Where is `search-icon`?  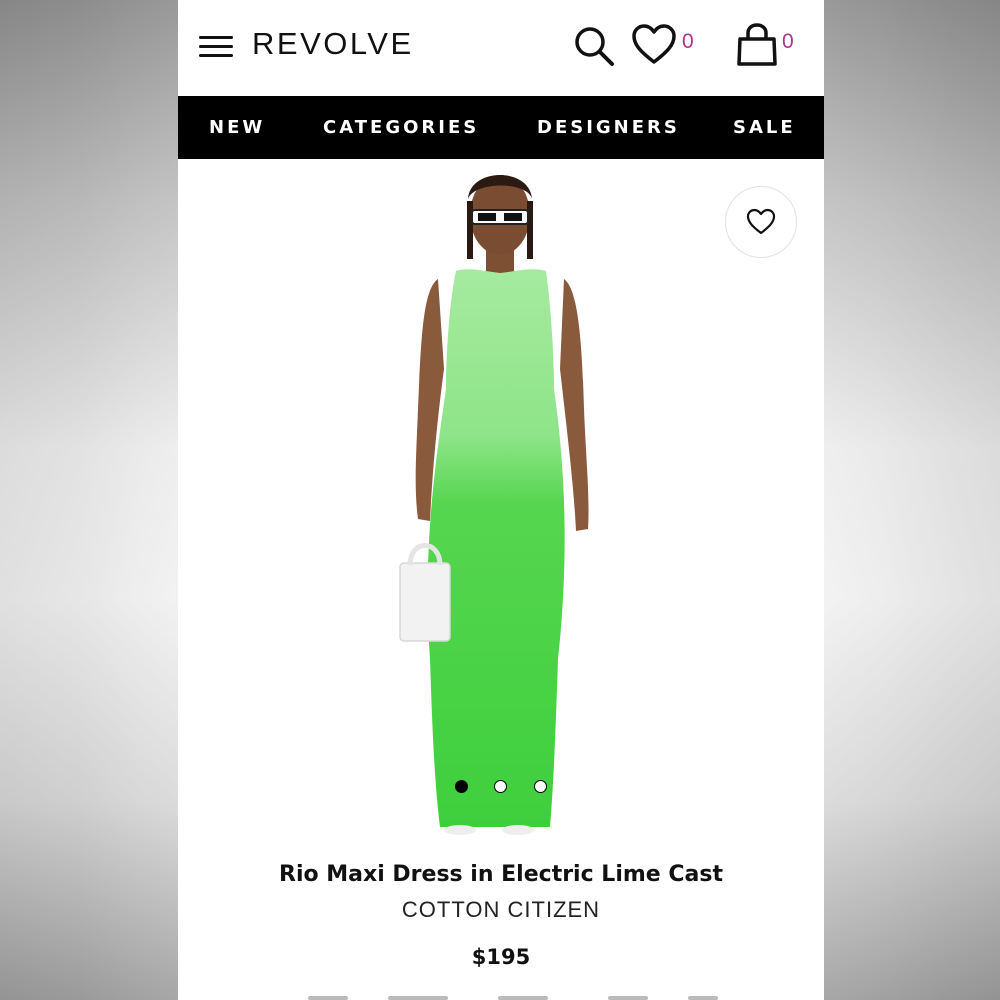
search-icon is located at coordinates (594, 46).